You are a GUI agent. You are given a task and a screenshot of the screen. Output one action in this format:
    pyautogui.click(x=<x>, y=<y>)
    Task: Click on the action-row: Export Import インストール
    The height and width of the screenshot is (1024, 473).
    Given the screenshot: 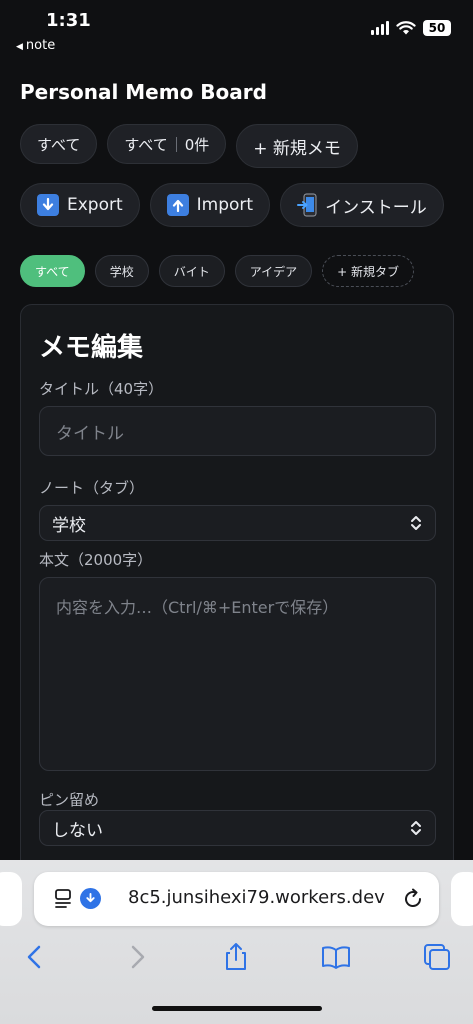 What is the action you would take?
    pyautogui.click(x=232, y=205)
    